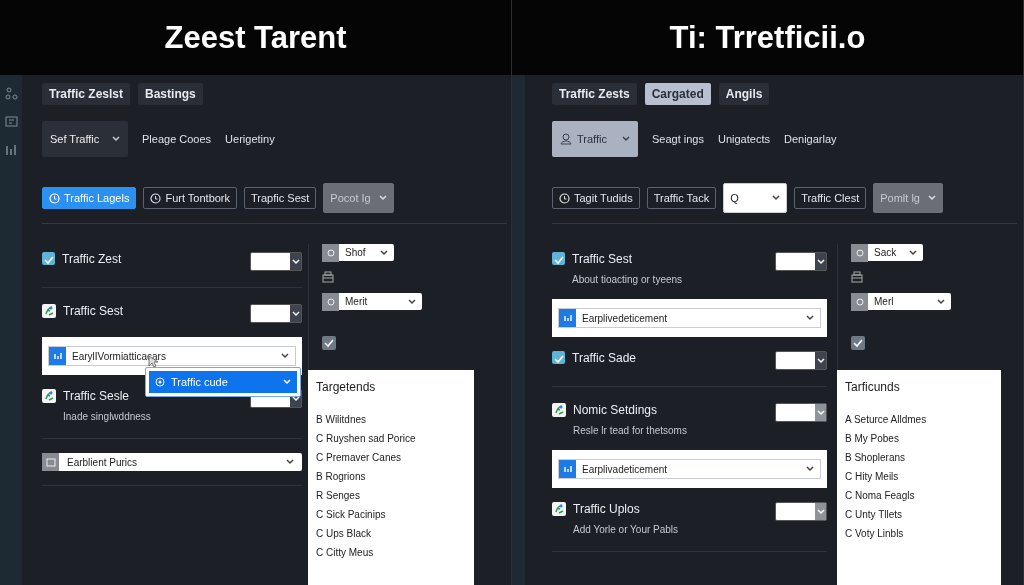 The image size is (1024, 585). Describe the element at coordinates (97, 396) in the screenshot. I see `setting-label: Traffic Sesle` at that location.